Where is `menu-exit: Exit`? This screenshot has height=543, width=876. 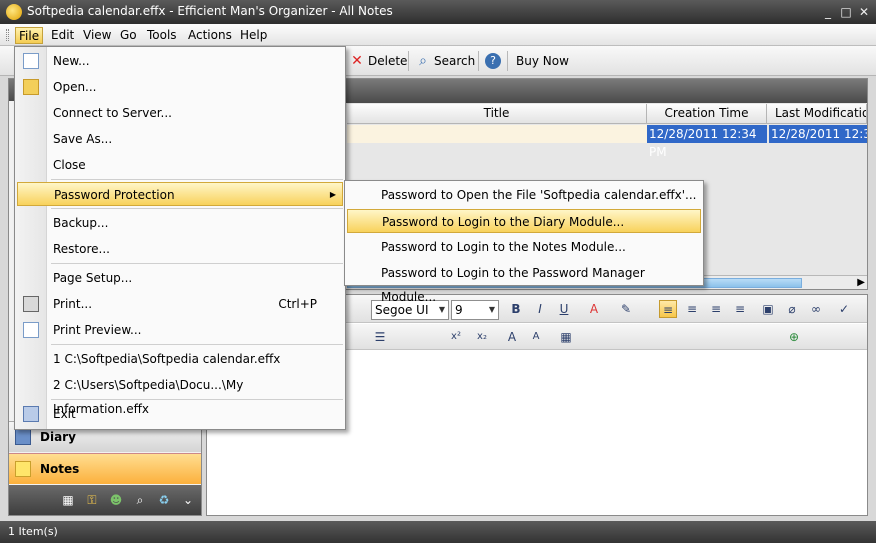
menu-exit: Exit is located at coordinates (180, 414).